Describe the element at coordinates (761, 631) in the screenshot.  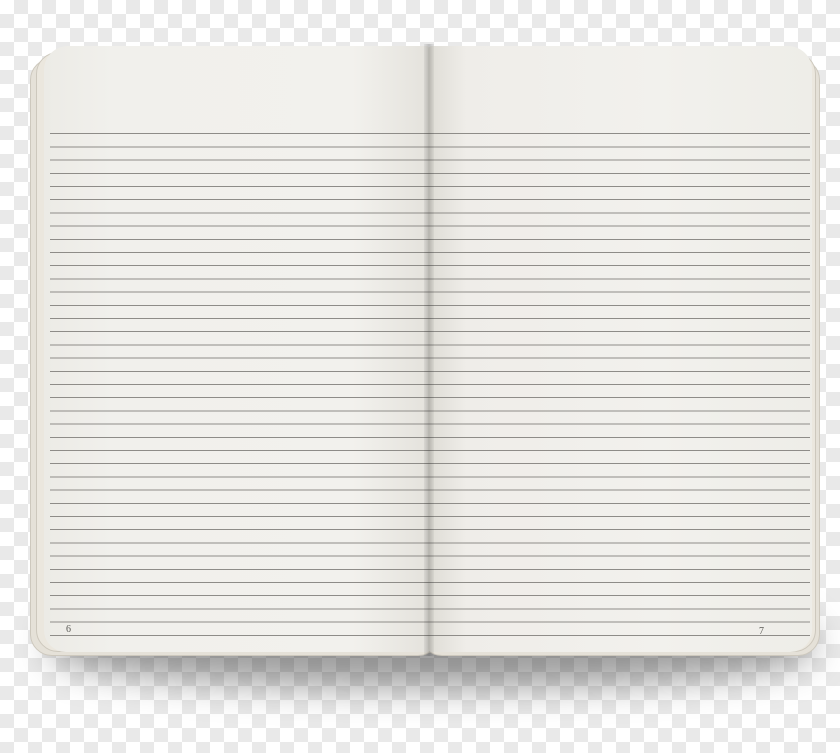
I see `right-page-number: 7` at that location.